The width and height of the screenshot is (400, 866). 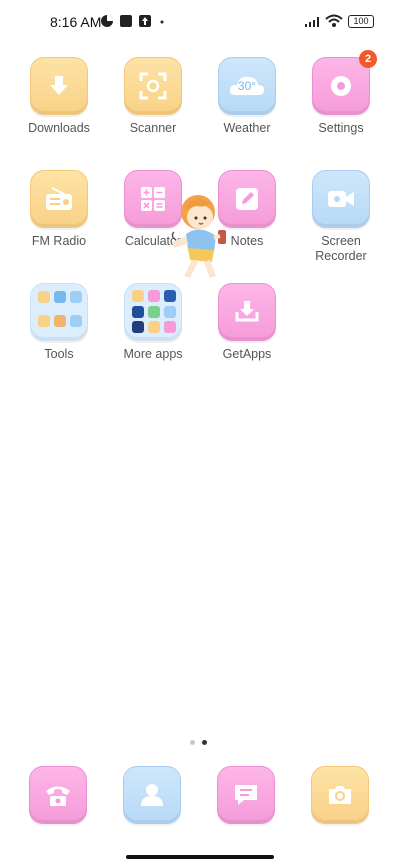 I want to click on app-label: More apps, so click(x=153, y=354).